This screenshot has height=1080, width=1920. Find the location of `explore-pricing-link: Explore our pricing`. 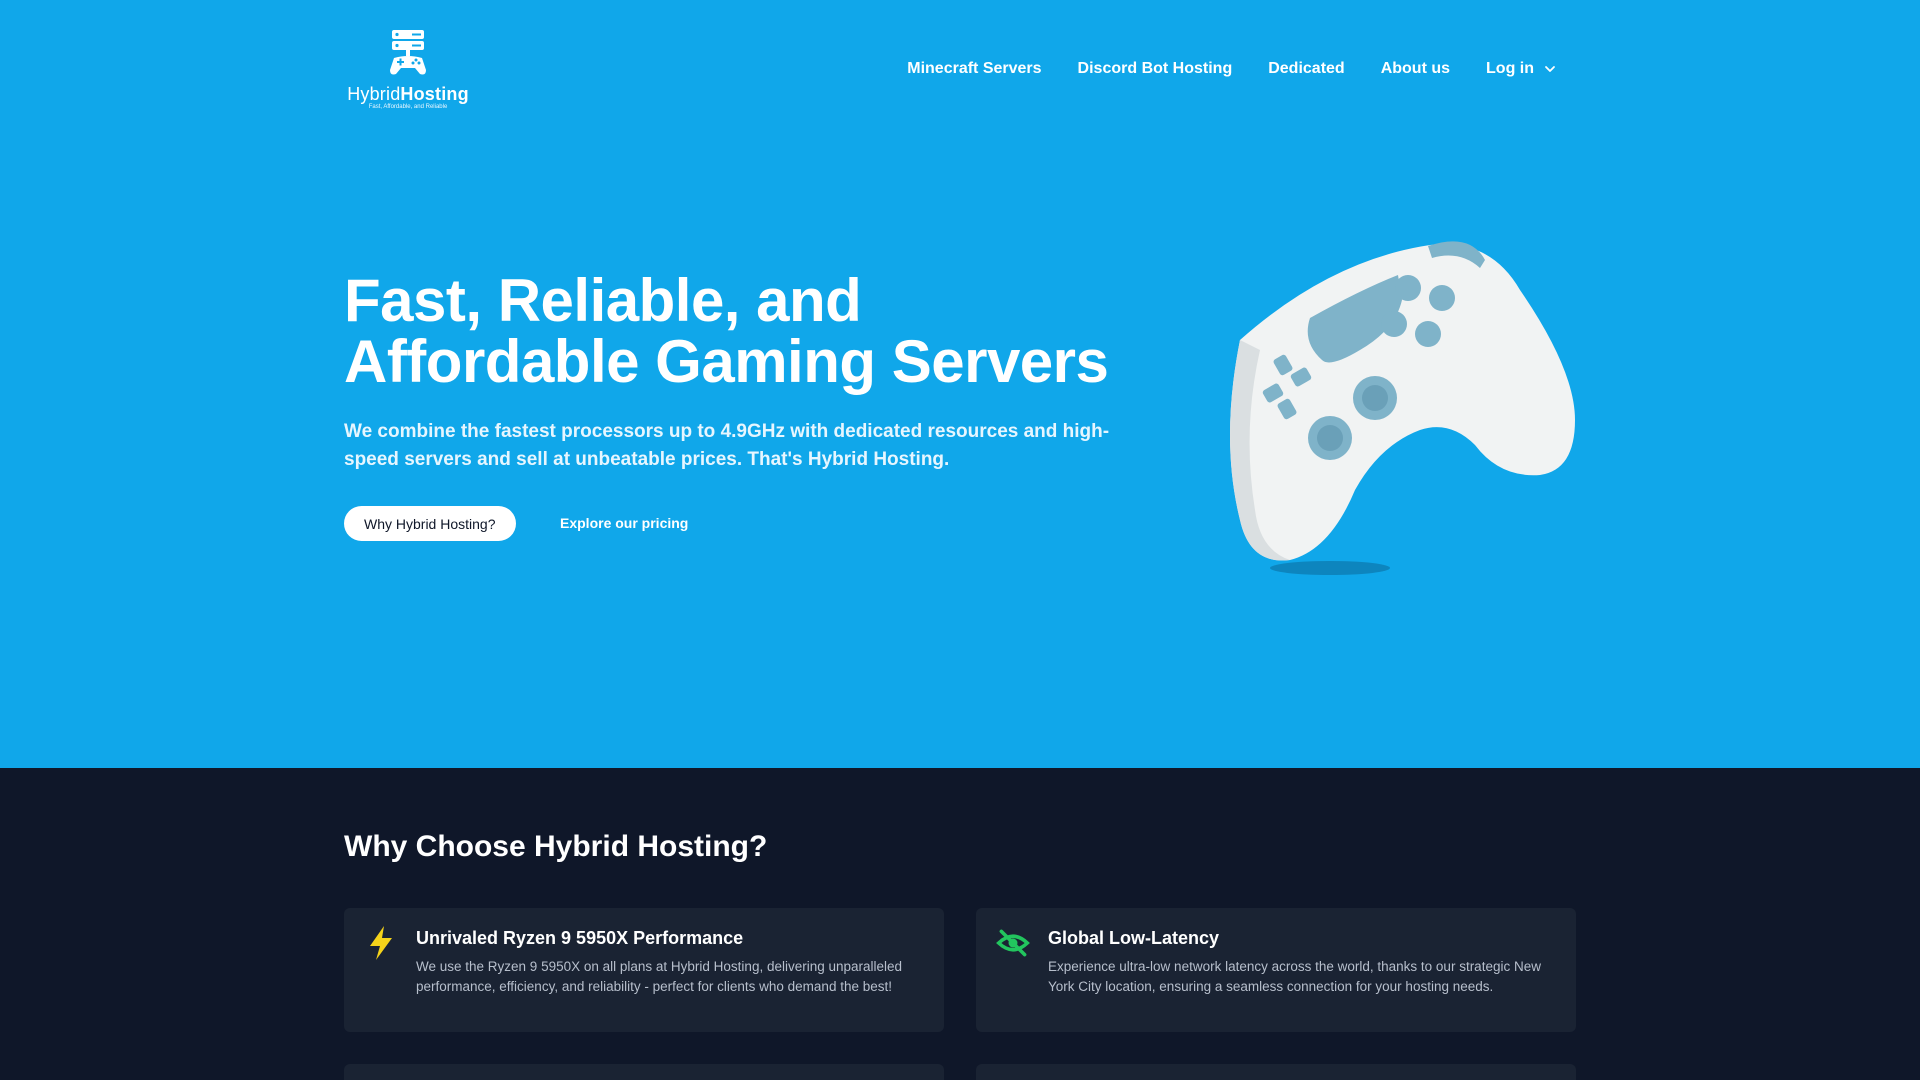

explore-pricing-link: Explore our pricing is located at coordinates (624, 523).